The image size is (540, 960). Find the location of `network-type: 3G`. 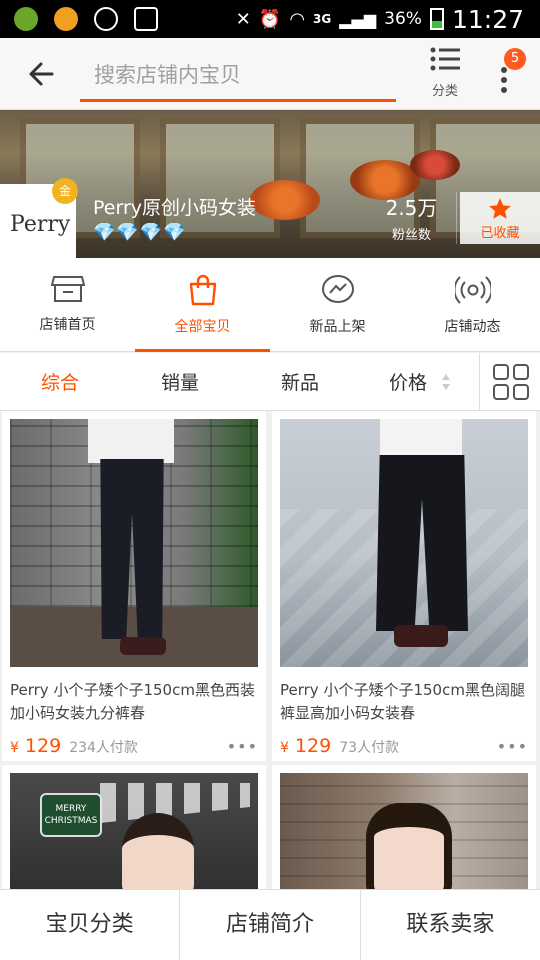

network-type: 3G is located at coordinates (322, 19).